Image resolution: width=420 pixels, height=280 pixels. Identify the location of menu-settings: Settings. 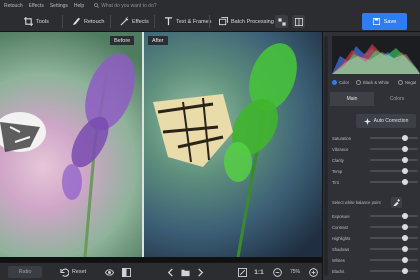
(59, 6).